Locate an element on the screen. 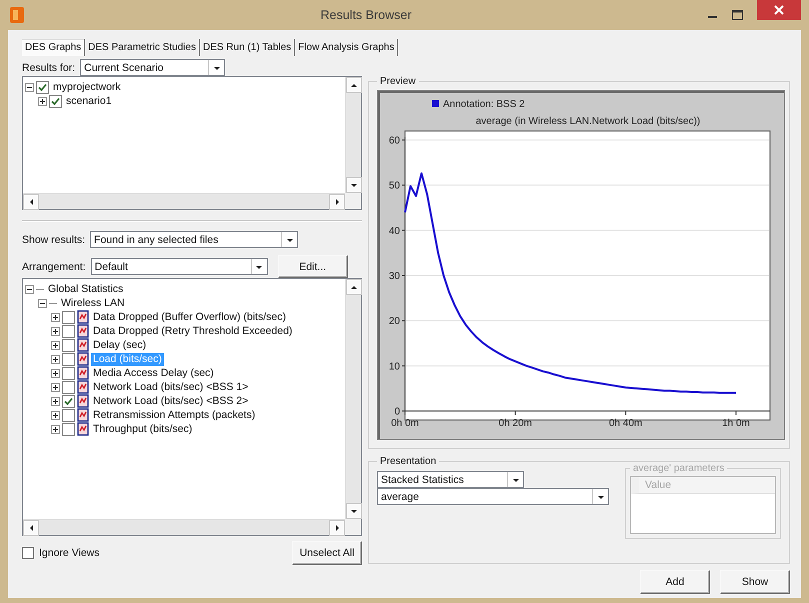 This screenshot has height=603, width=809. chart-title: average (in Wireless LAN.Network Load (bits/sec)) is located at coordinates (588, 121).